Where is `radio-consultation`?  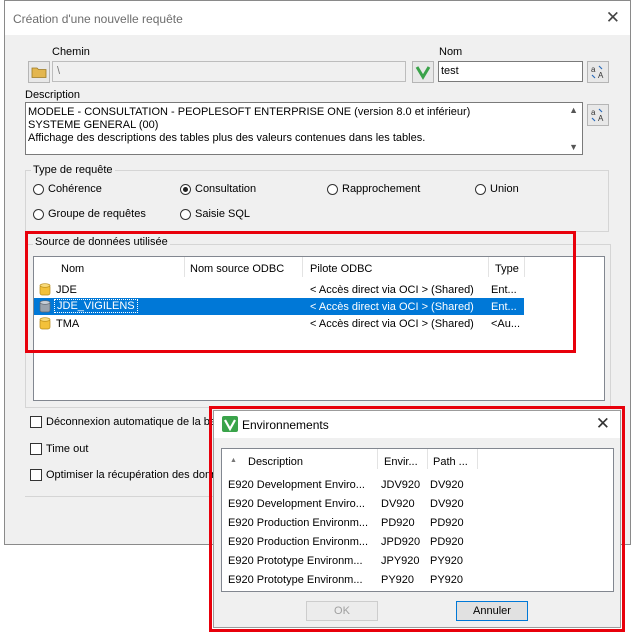
radio-consultation is located at coordinates (185, 189).